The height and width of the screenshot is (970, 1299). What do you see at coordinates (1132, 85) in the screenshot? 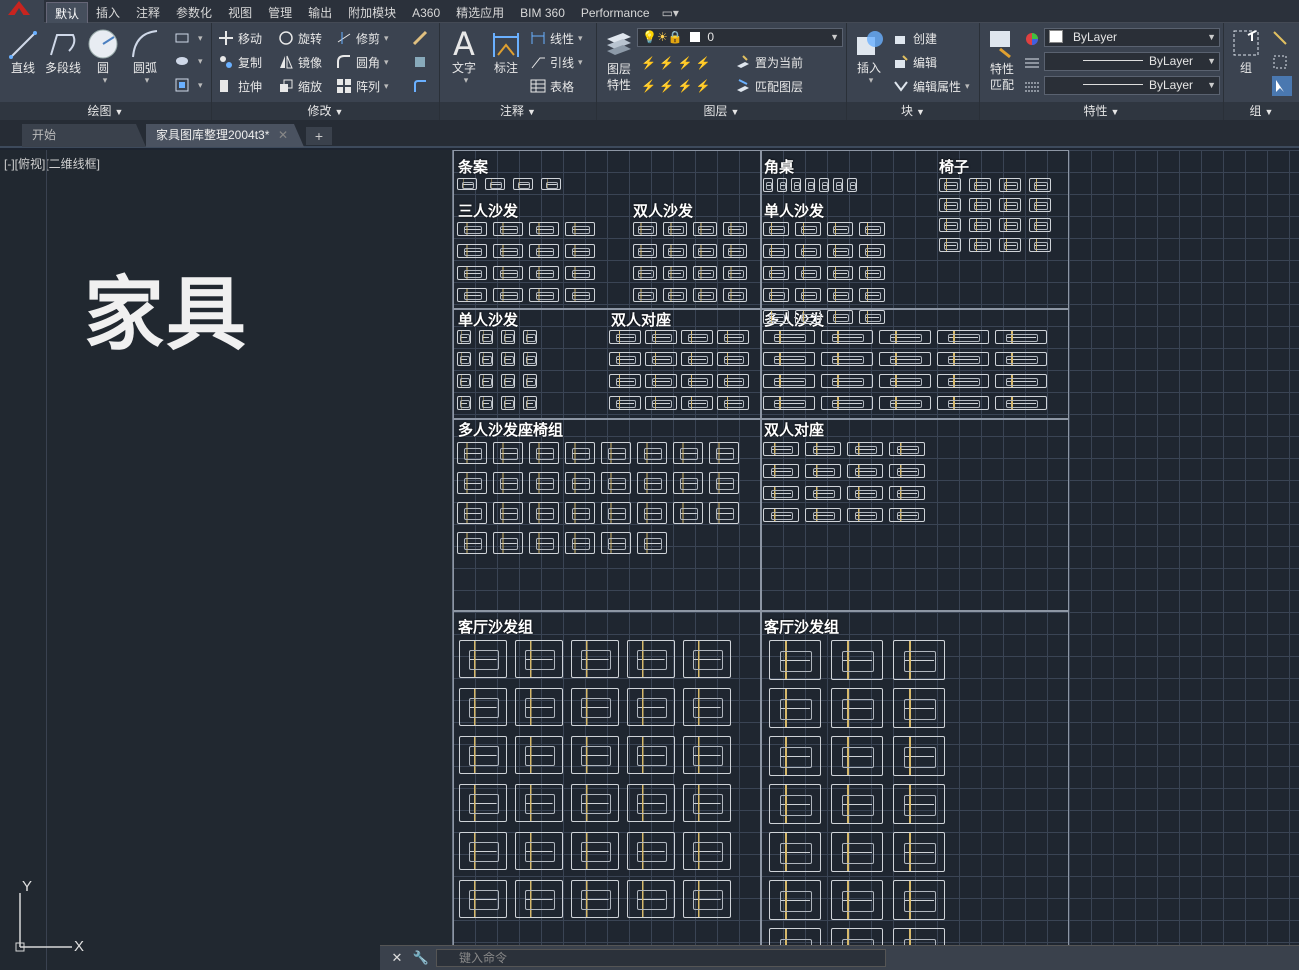
I see `lineweight-dropdown: ByLayer ▼` at bounding box center [1132, 85].